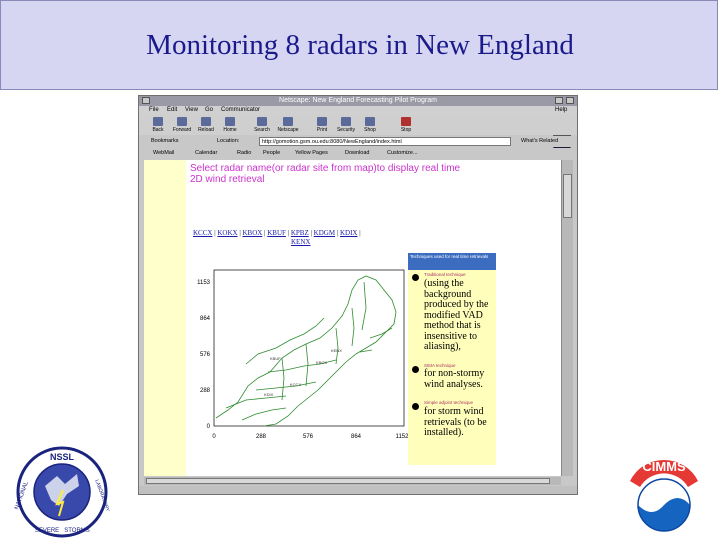 The image size is (720, 540). I want to click on link-radio: Radio, so click(244, 153).